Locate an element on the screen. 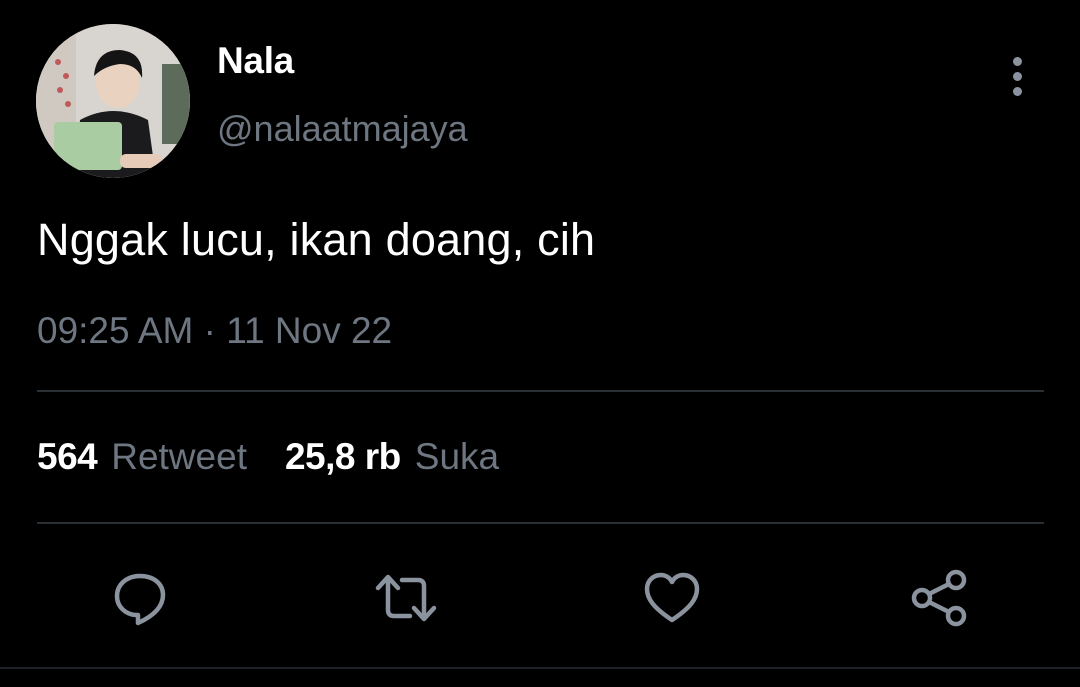 This screenshot has height=687, width=1080. tweet-text: Nggak lucu, ikan doang, cih is located at coordinates (316, 239).